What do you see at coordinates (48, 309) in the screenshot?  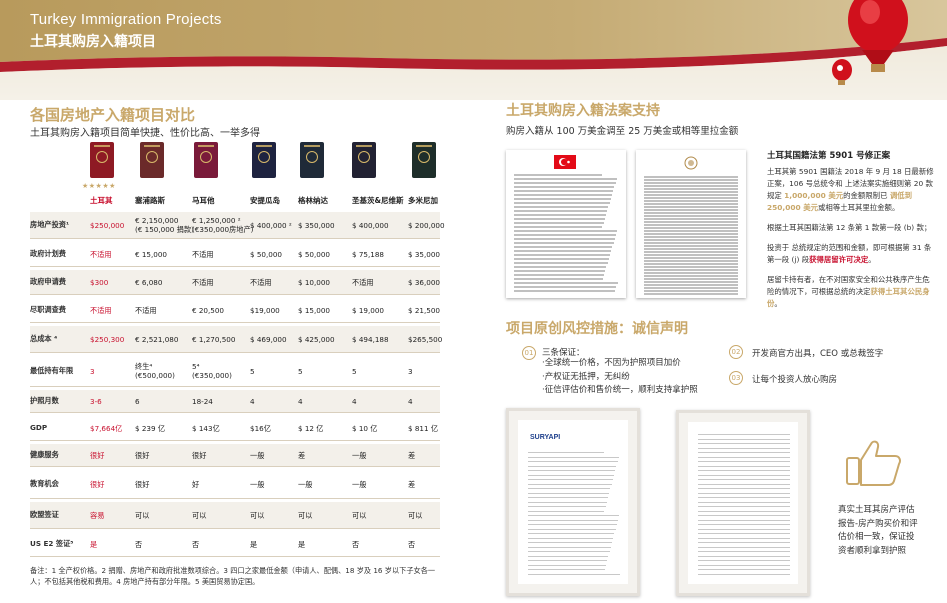 I see `row-label: 尽职调查费` at bounding box center [48, 309].